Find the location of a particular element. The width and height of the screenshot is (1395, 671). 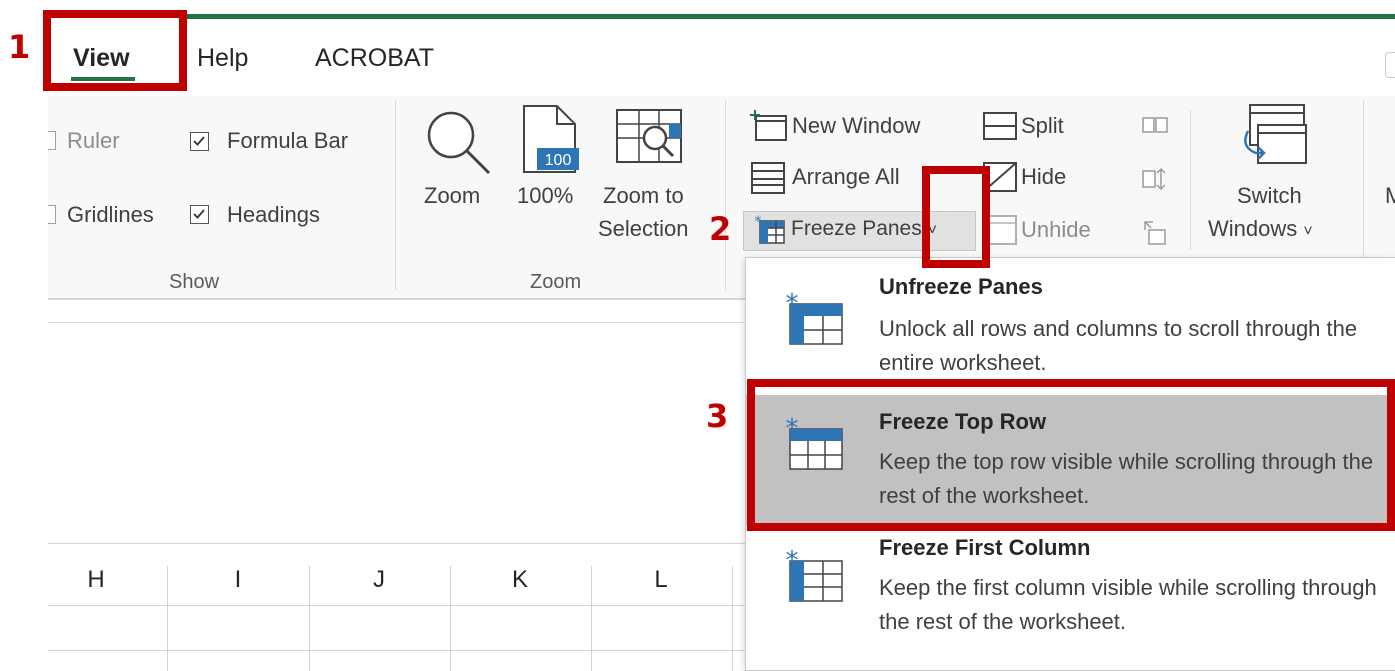

annotation-box-freeze-panes is located at coordinates (956, 217).